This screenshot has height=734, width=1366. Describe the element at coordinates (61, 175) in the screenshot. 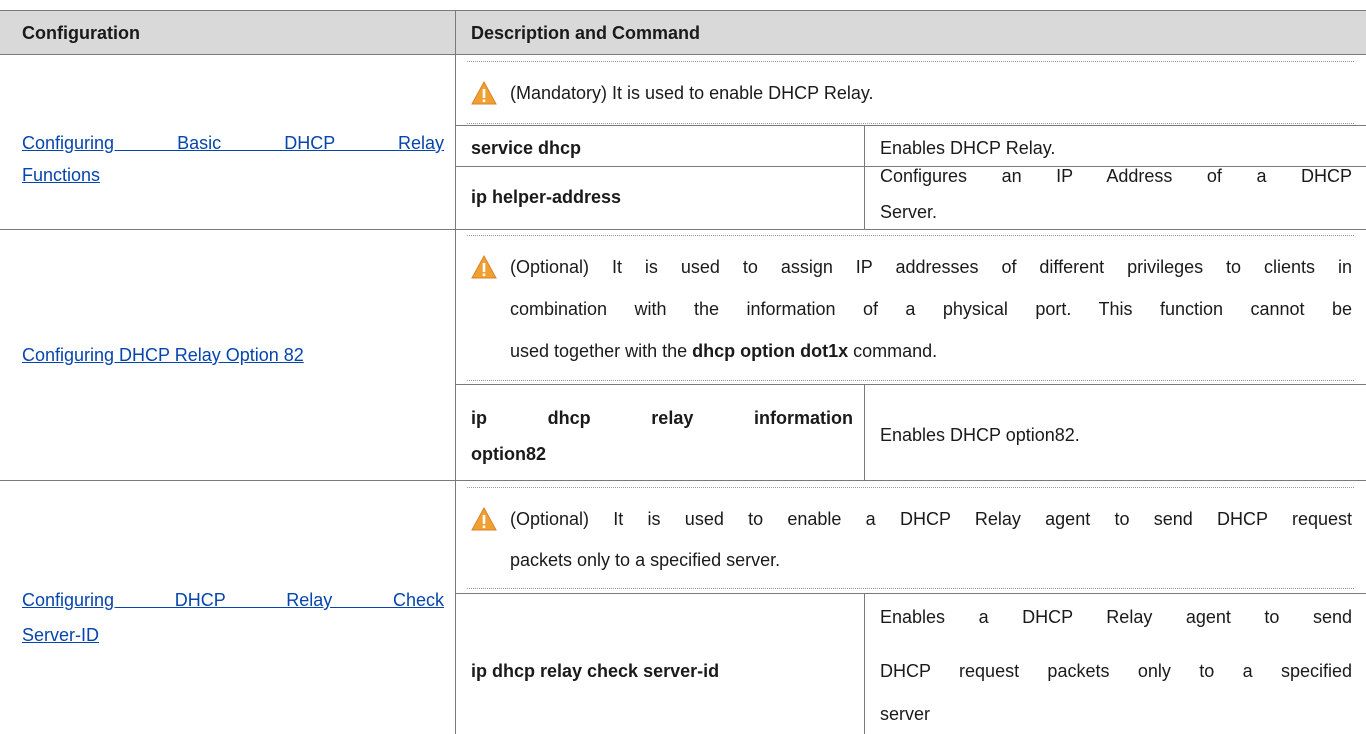

I see `link-configuring-basic-dhcp-relay-functions-cont: Functions` at that location.